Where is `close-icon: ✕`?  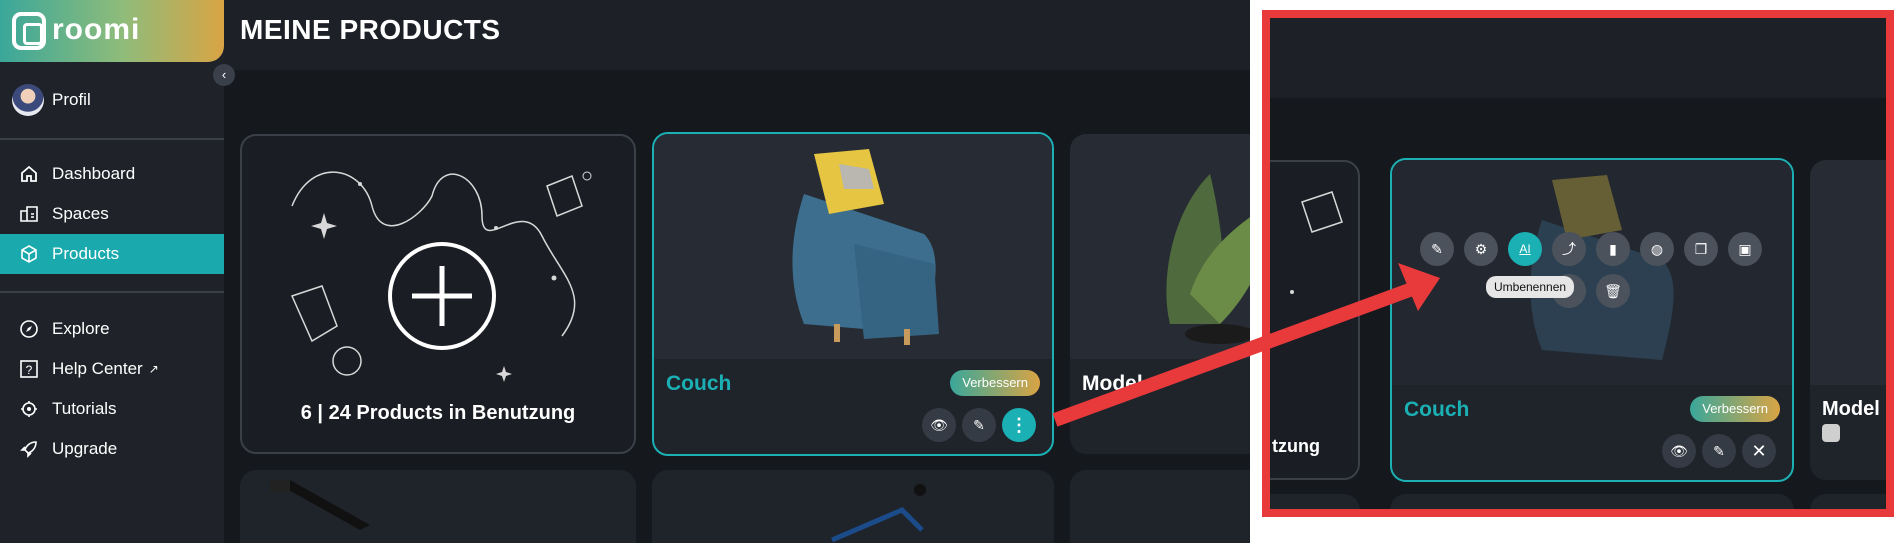 close-icon: ✕ is located at coordinates (1759, 450).